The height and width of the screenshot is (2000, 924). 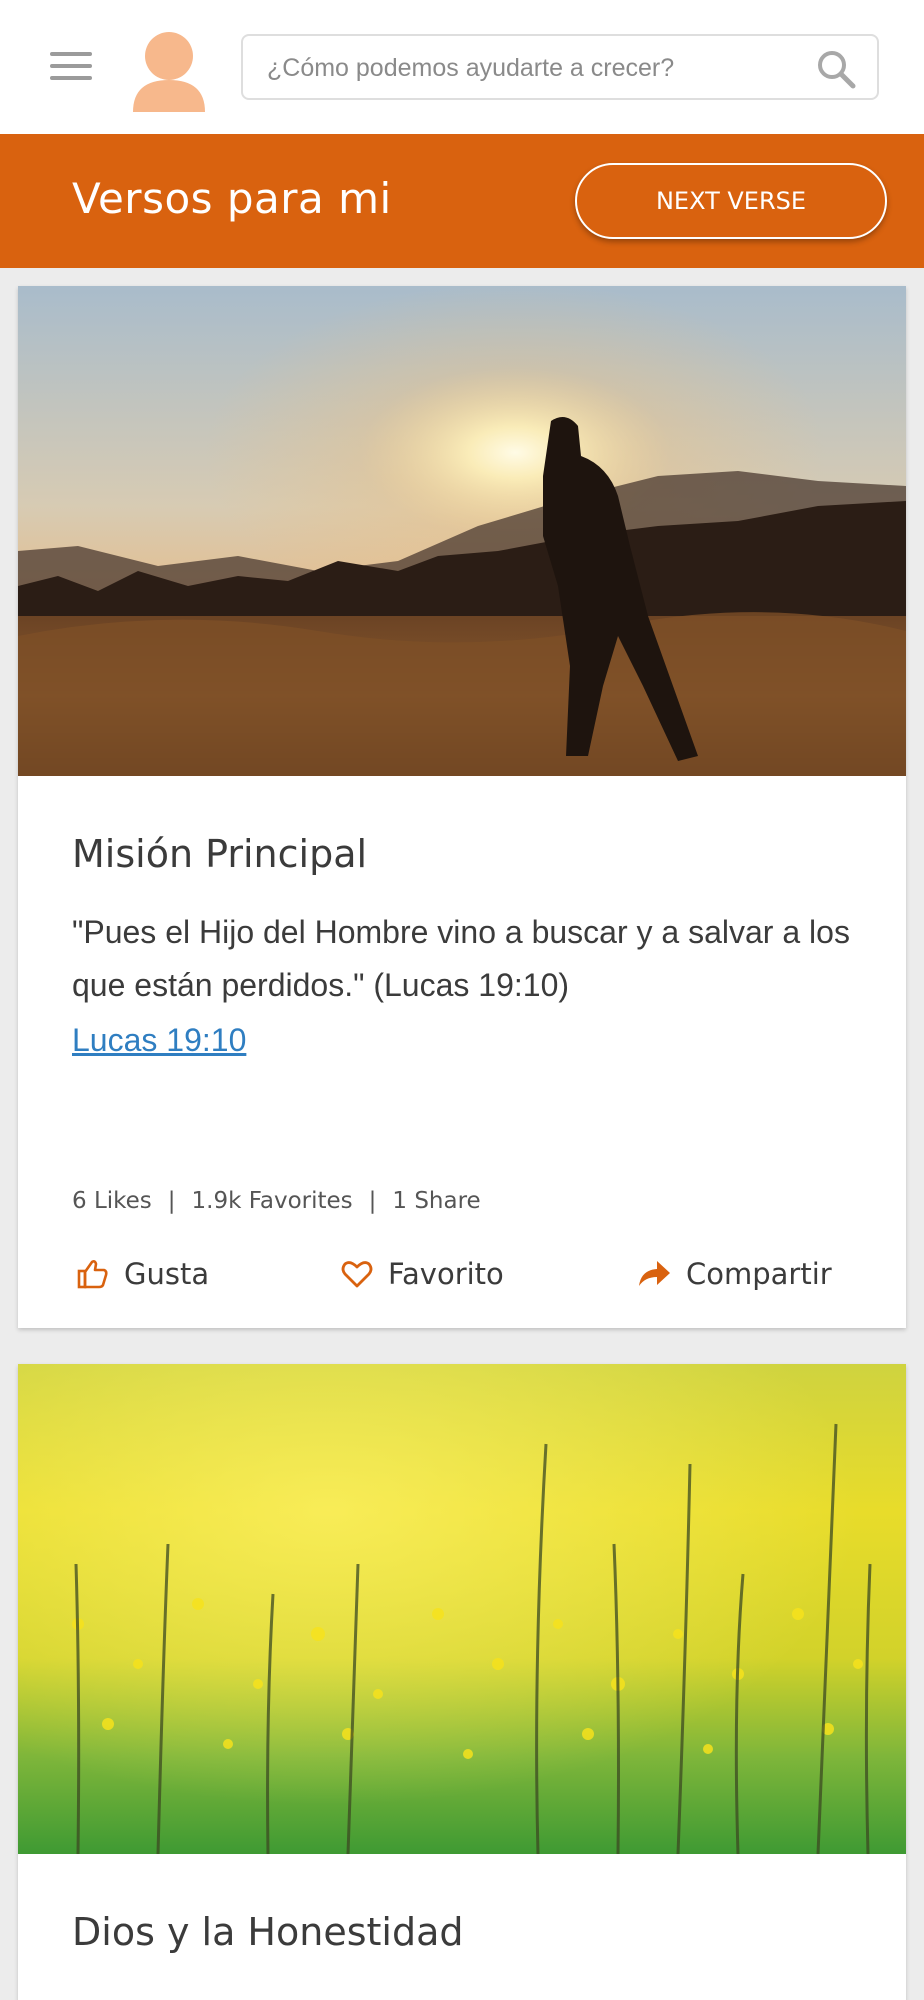 What do you see at coordinates (272, 1201) in the screenshot?
I see `favorites-count: 1.9k Favorites` at bounding box center [272, 1201].